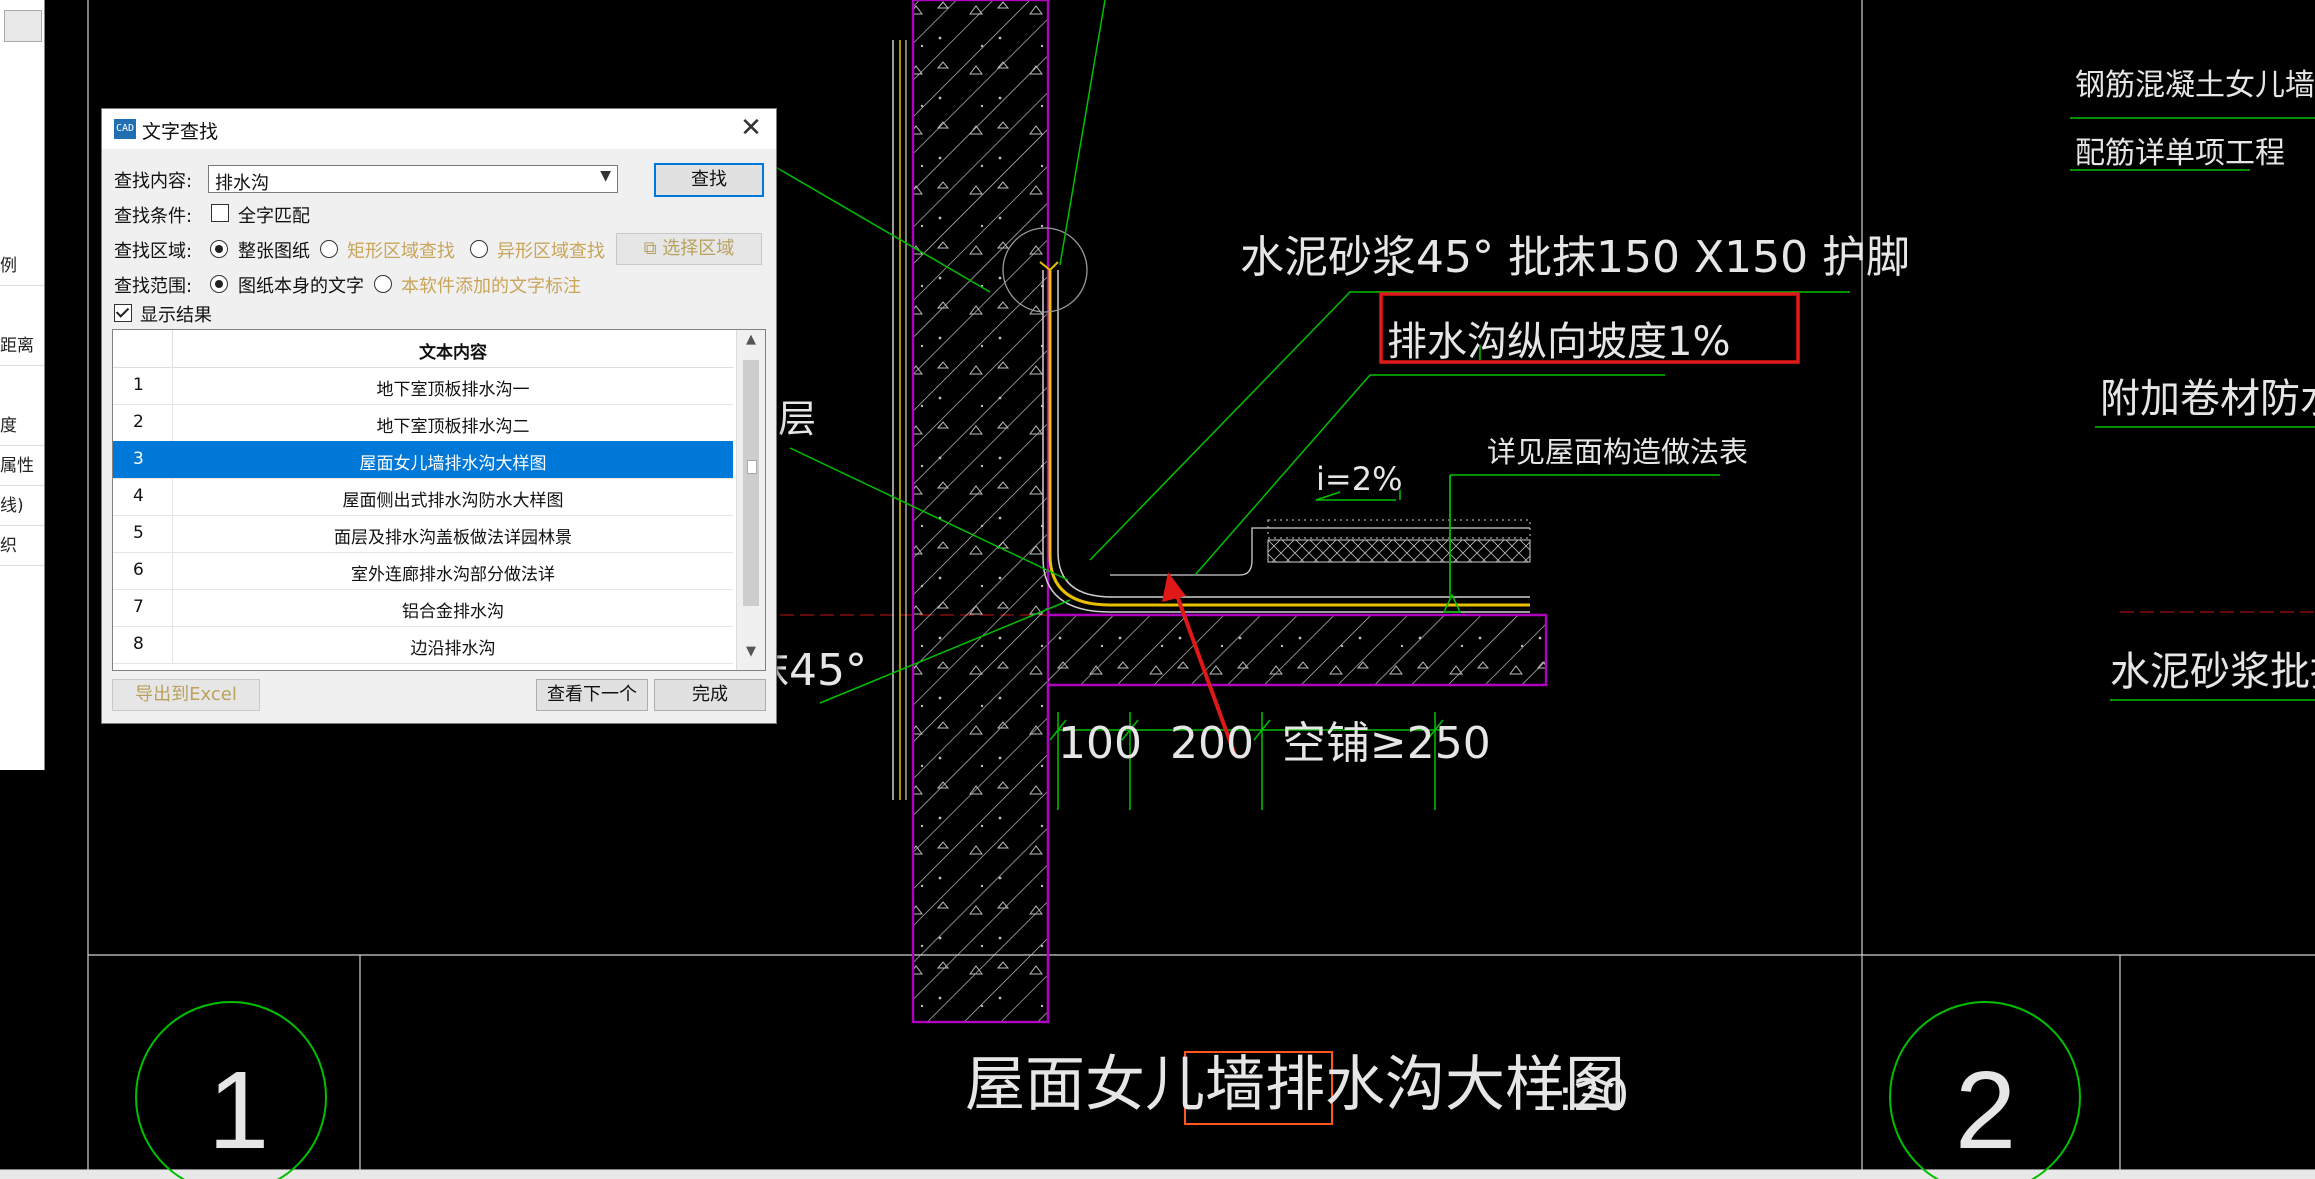 Image resolution: width=2315 pixels, height=1179 pixels. What do you see at coordinates (138, 644) in the screenshot?
I see `row-number: 8` at bounding box center [138, 644].